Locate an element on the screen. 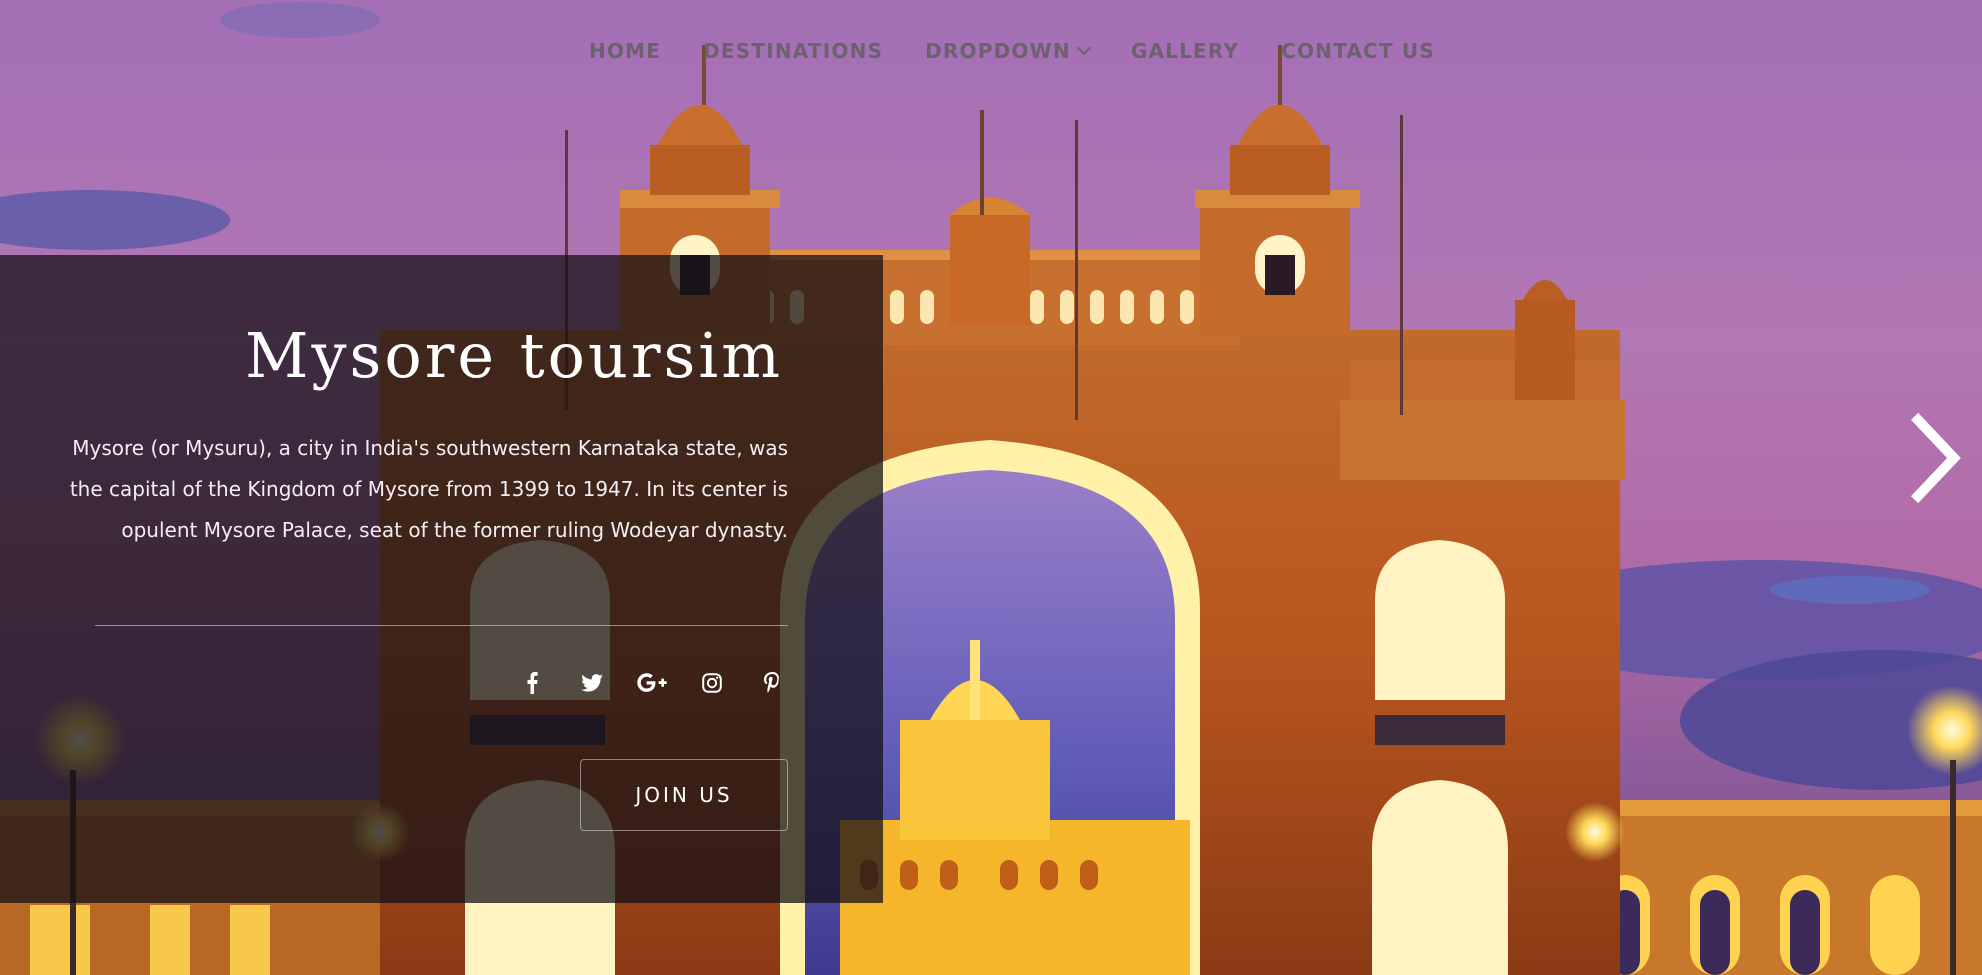 The width and height of the screenshot is (1982, 975). nav-item-contact-us: CONTACT US is located at coordinates (1358, 51).